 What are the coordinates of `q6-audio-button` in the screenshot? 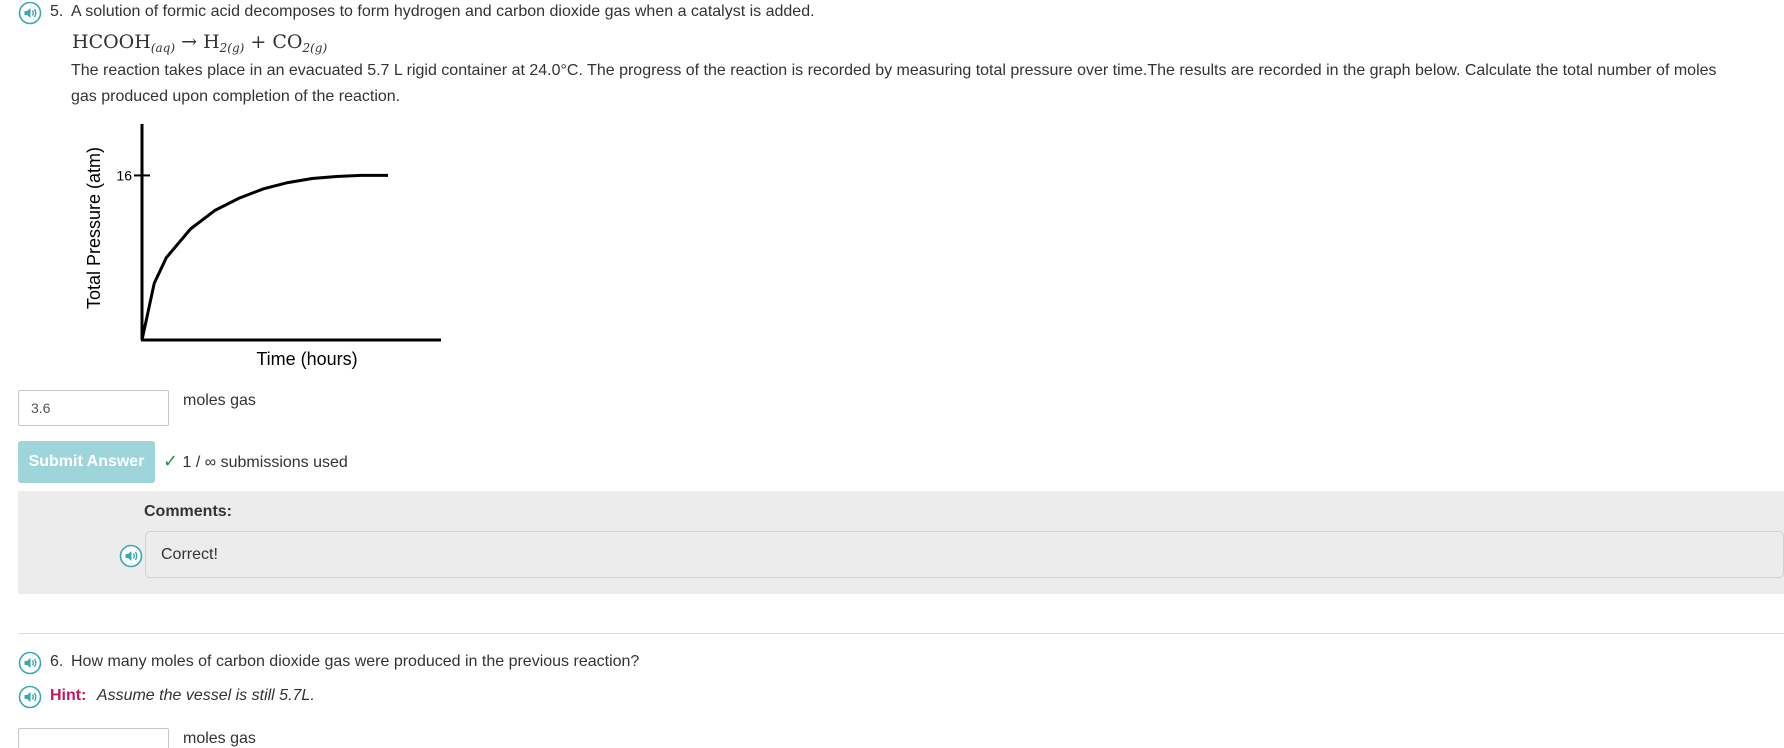 It's located at (30, 665).